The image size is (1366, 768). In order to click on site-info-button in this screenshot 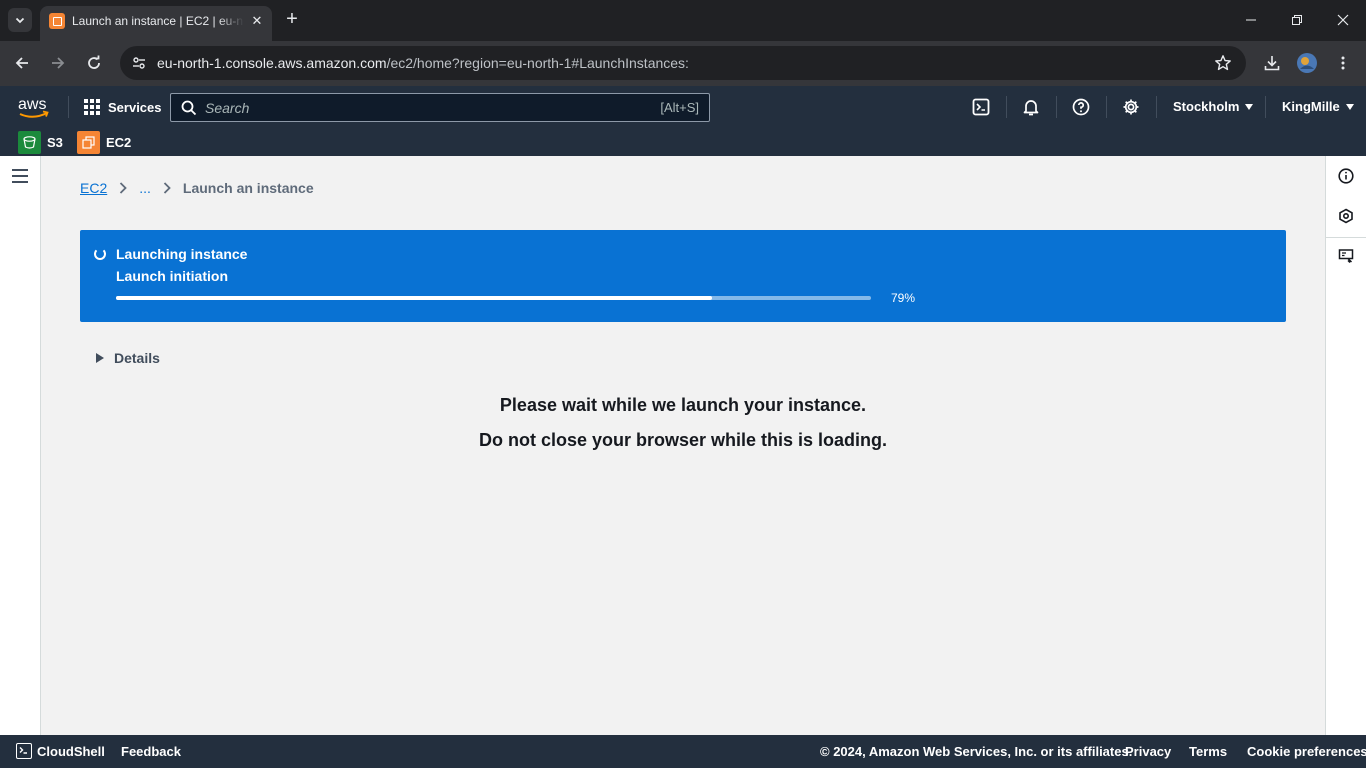, I will do `click(139, 63)`.